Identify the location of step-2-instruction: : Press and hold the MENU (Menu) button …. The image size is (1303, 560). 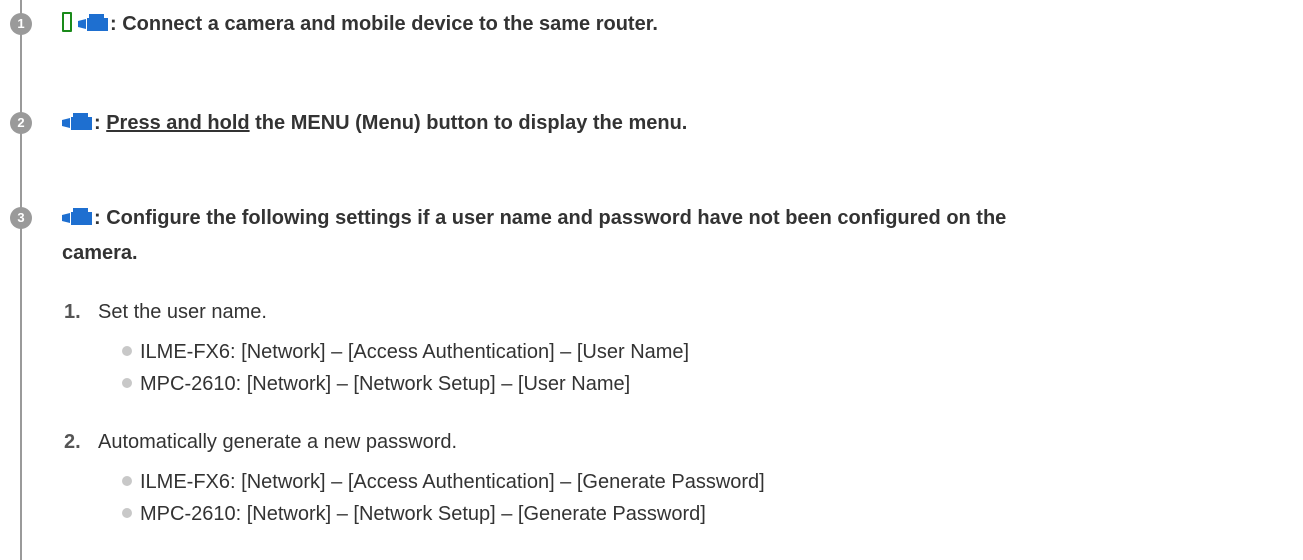
(374, 123).